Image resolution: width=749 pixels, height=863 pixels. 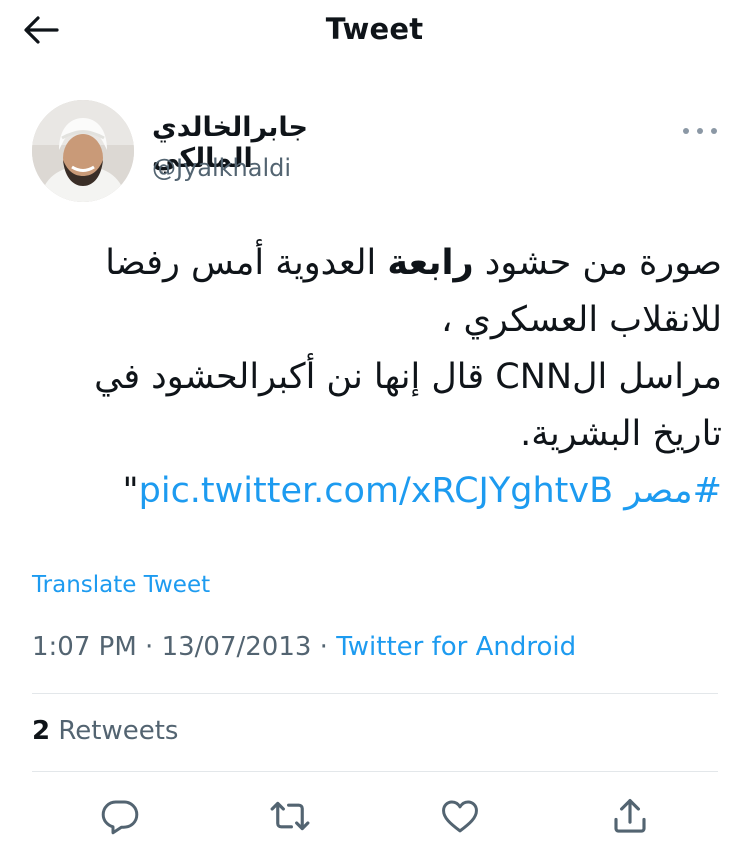 I want to click on quote-mark: ", so click(x=130, y=491).